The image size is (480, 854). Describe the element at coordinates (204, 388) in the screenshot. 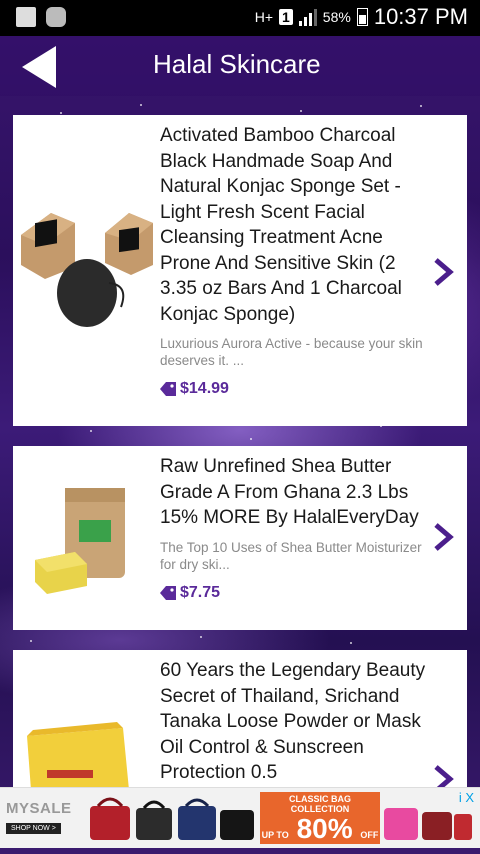

I see `product-price: $14.99` at that location.